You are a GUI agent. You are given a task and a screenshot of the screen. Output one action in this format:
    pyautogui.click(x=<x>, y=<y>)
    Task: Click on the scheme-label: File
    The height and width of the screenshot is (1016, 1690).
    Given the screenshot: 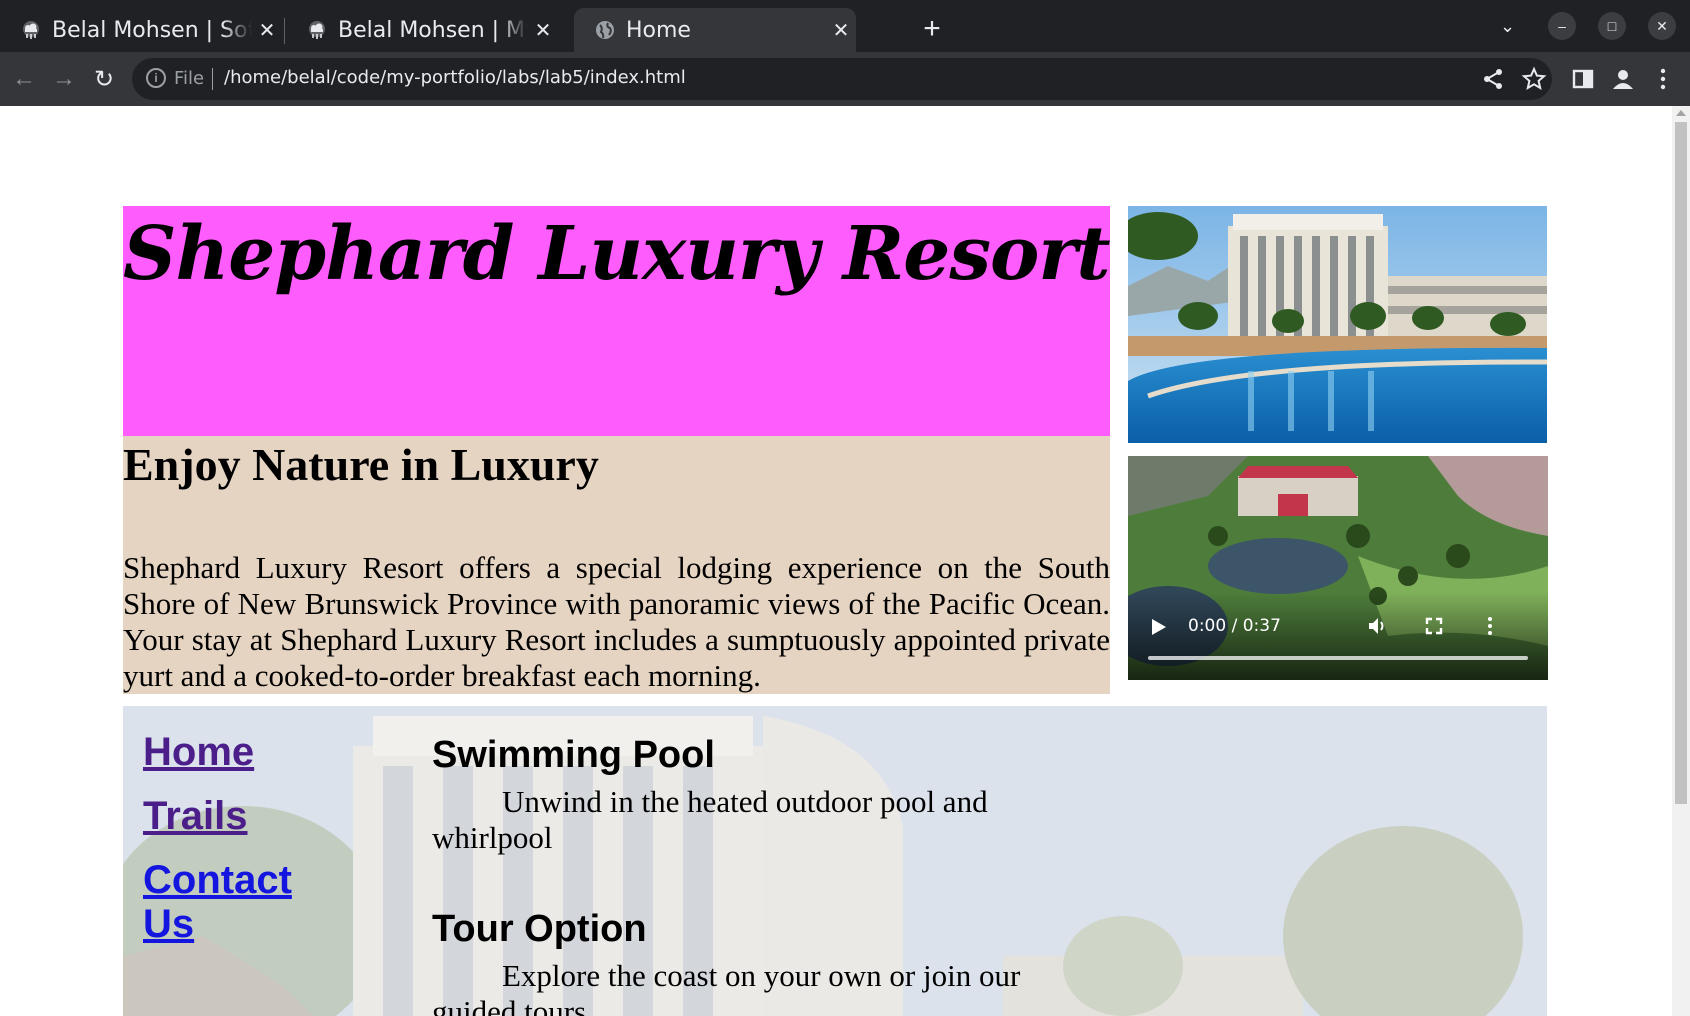 What is the action you would take?
    pyautogui.click(x=189, y=78)
    